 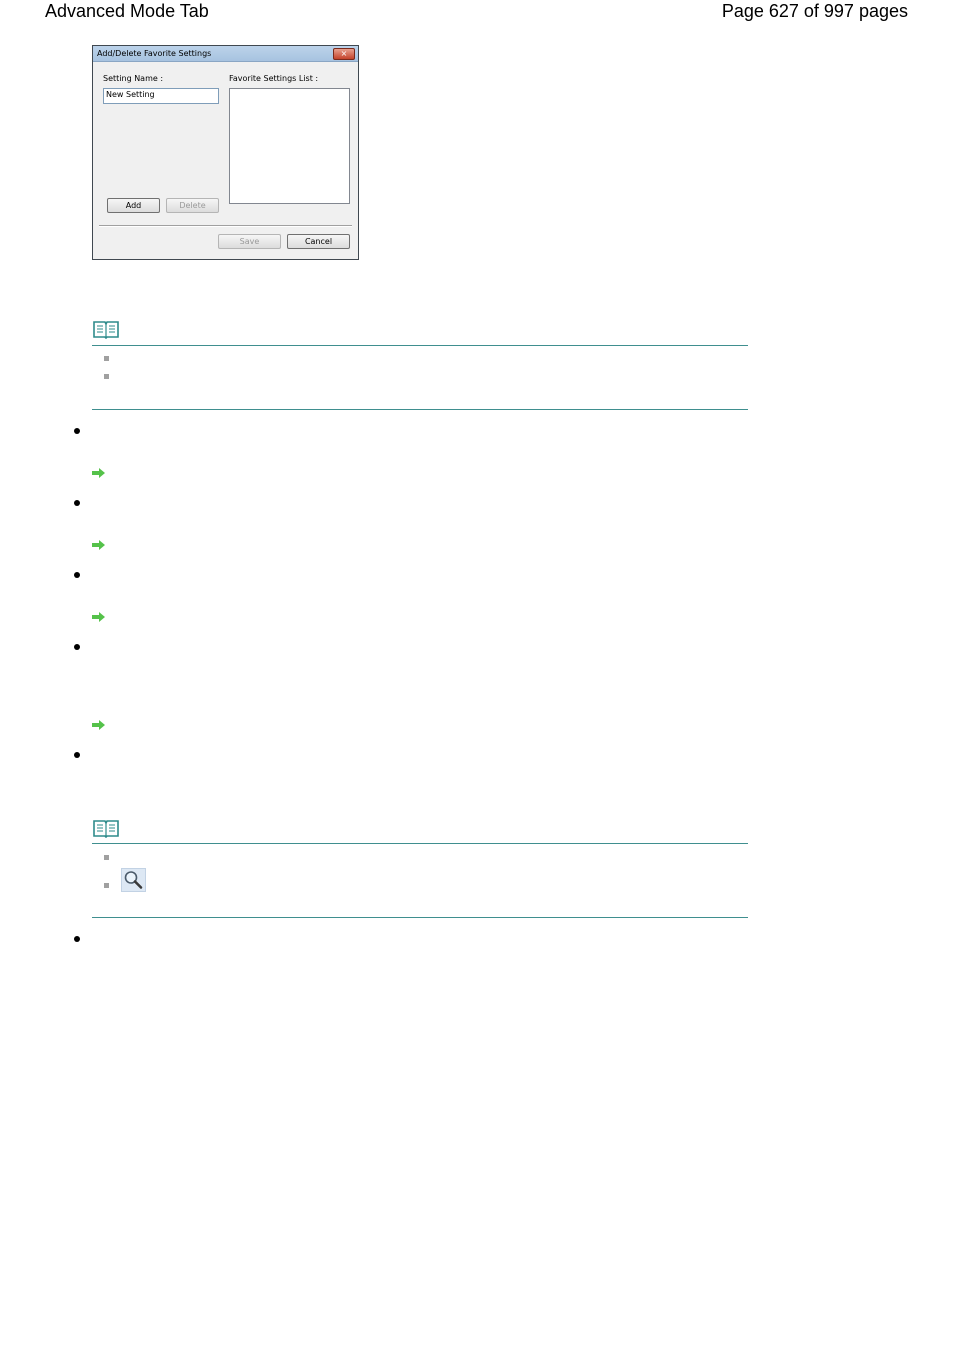 I want to click on close-icon: ×, so click(x=344, y=54).